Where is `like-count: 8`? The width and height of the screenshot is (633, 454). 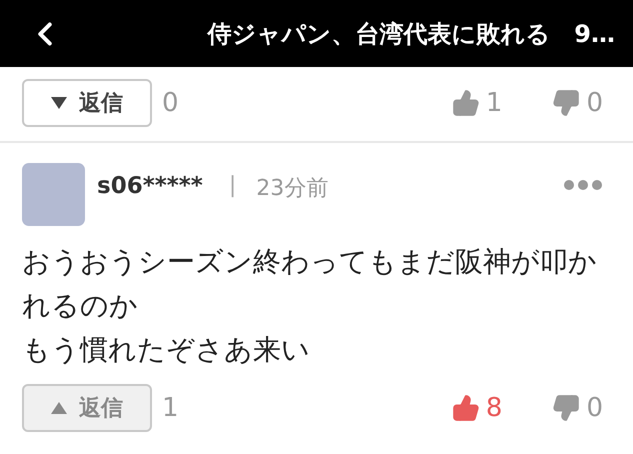
like-count: 8 is located at coordinates (494, 408).